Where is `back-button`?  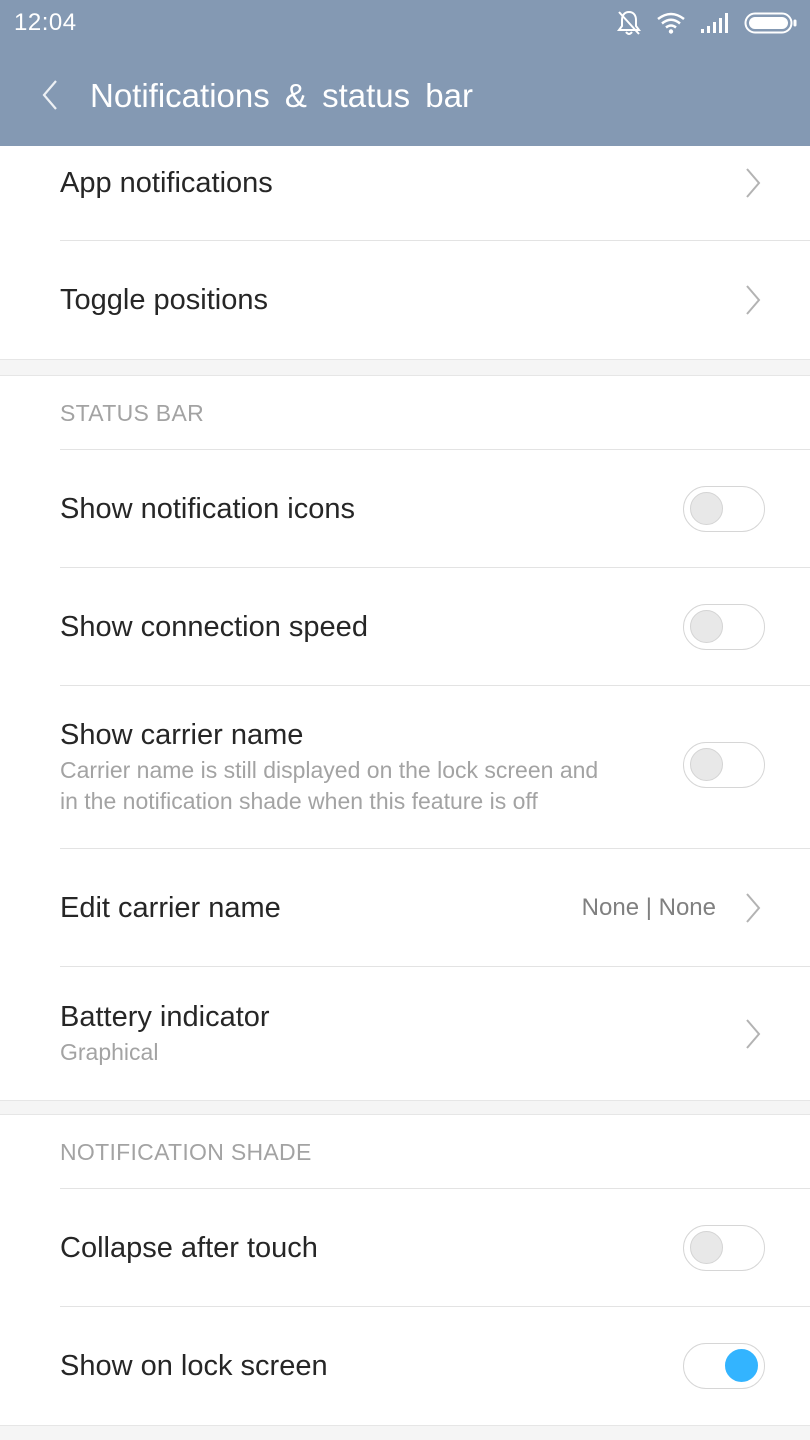 back-button is located at coordinates (50, 97).